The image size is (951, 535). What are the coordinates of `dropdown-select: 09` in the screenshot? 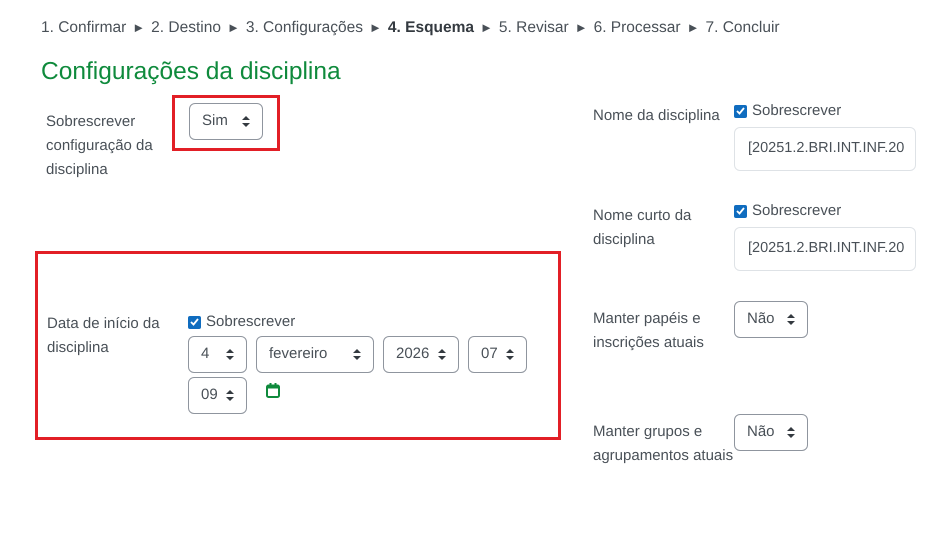 It's located at (217, 395).